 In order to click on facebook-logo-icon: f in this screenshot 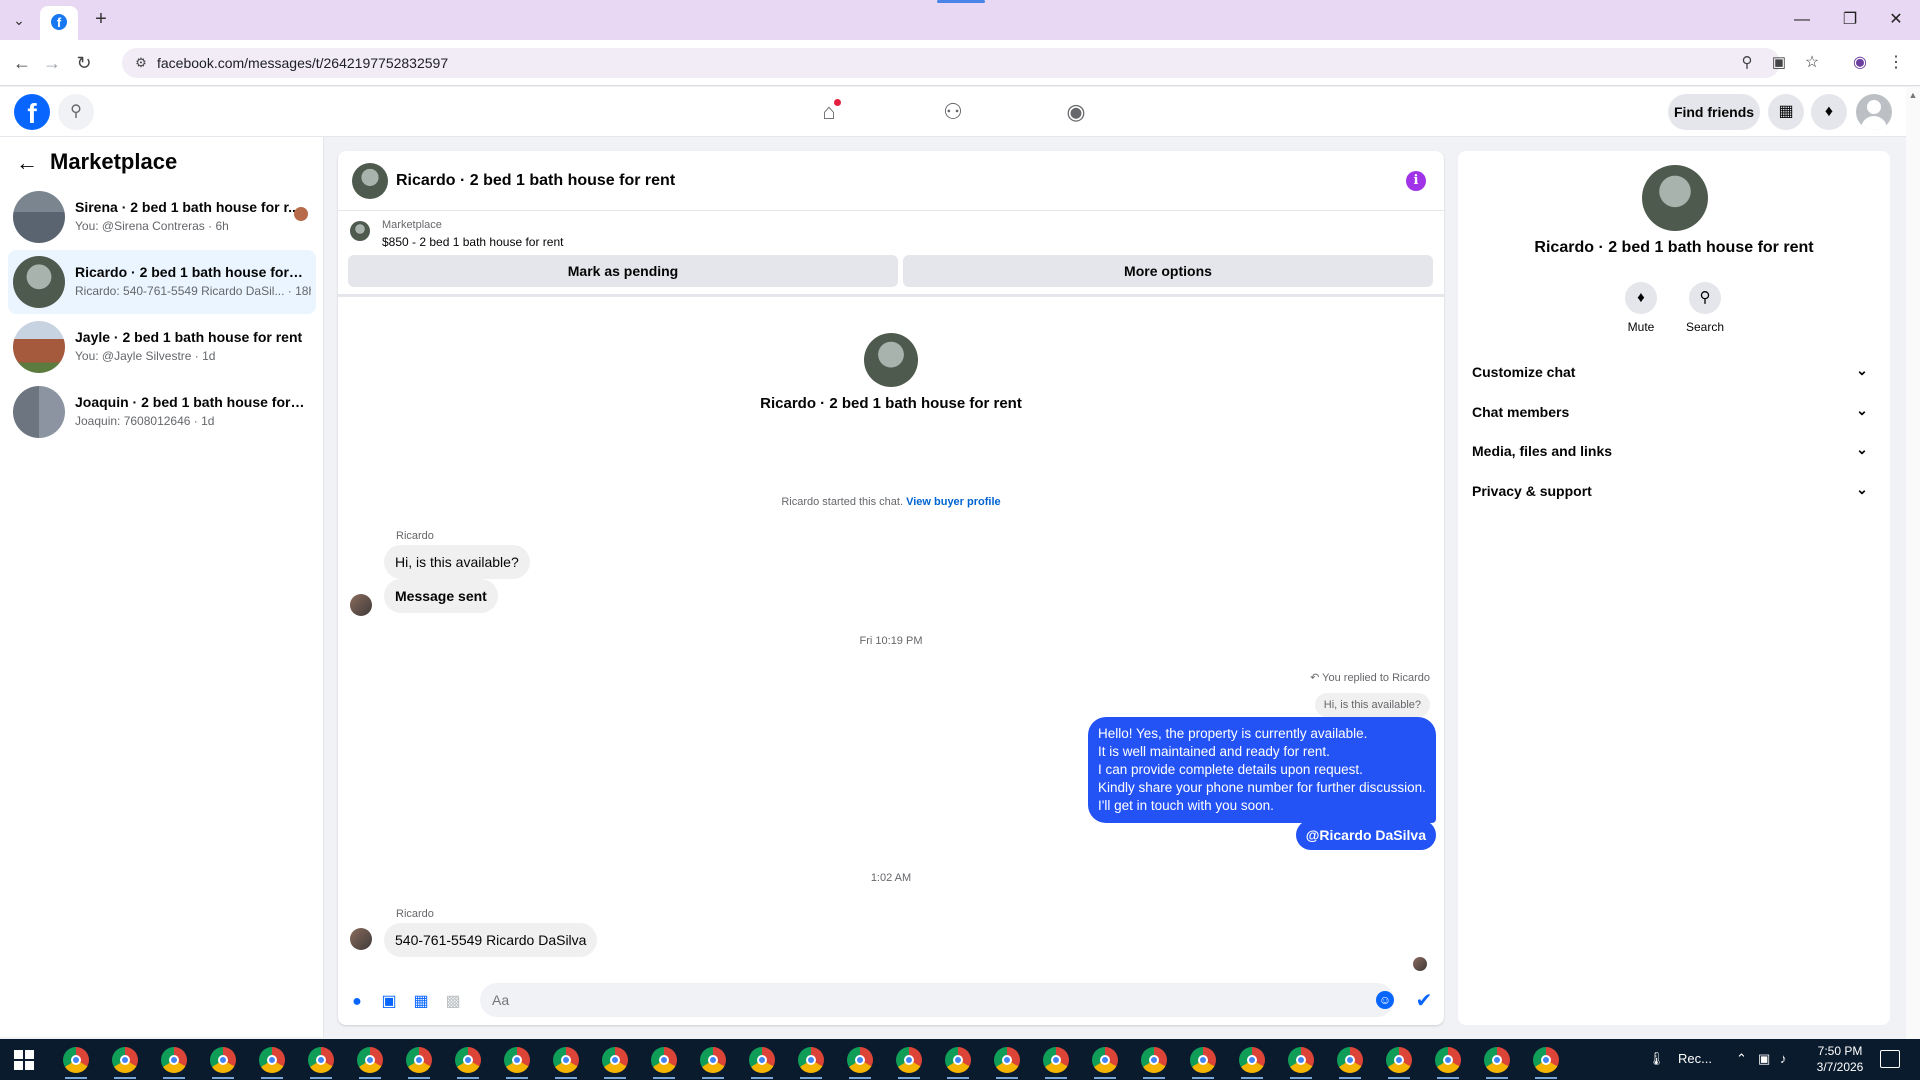, I will do `click(32, 112)`.